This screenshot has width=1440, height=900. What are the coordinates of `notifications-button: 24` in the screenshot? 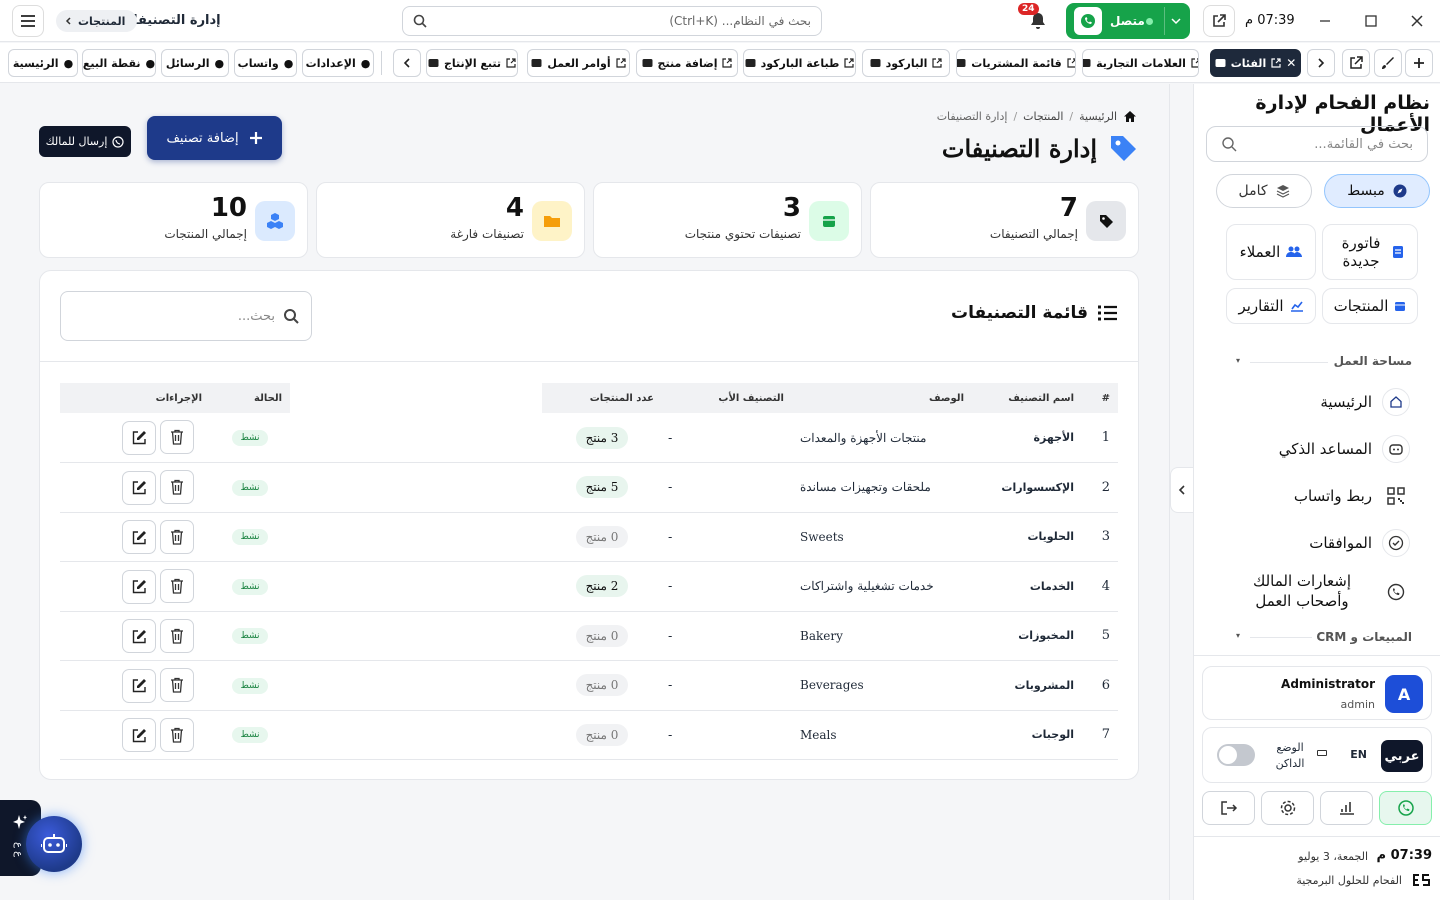 It's located at (1036, 20).